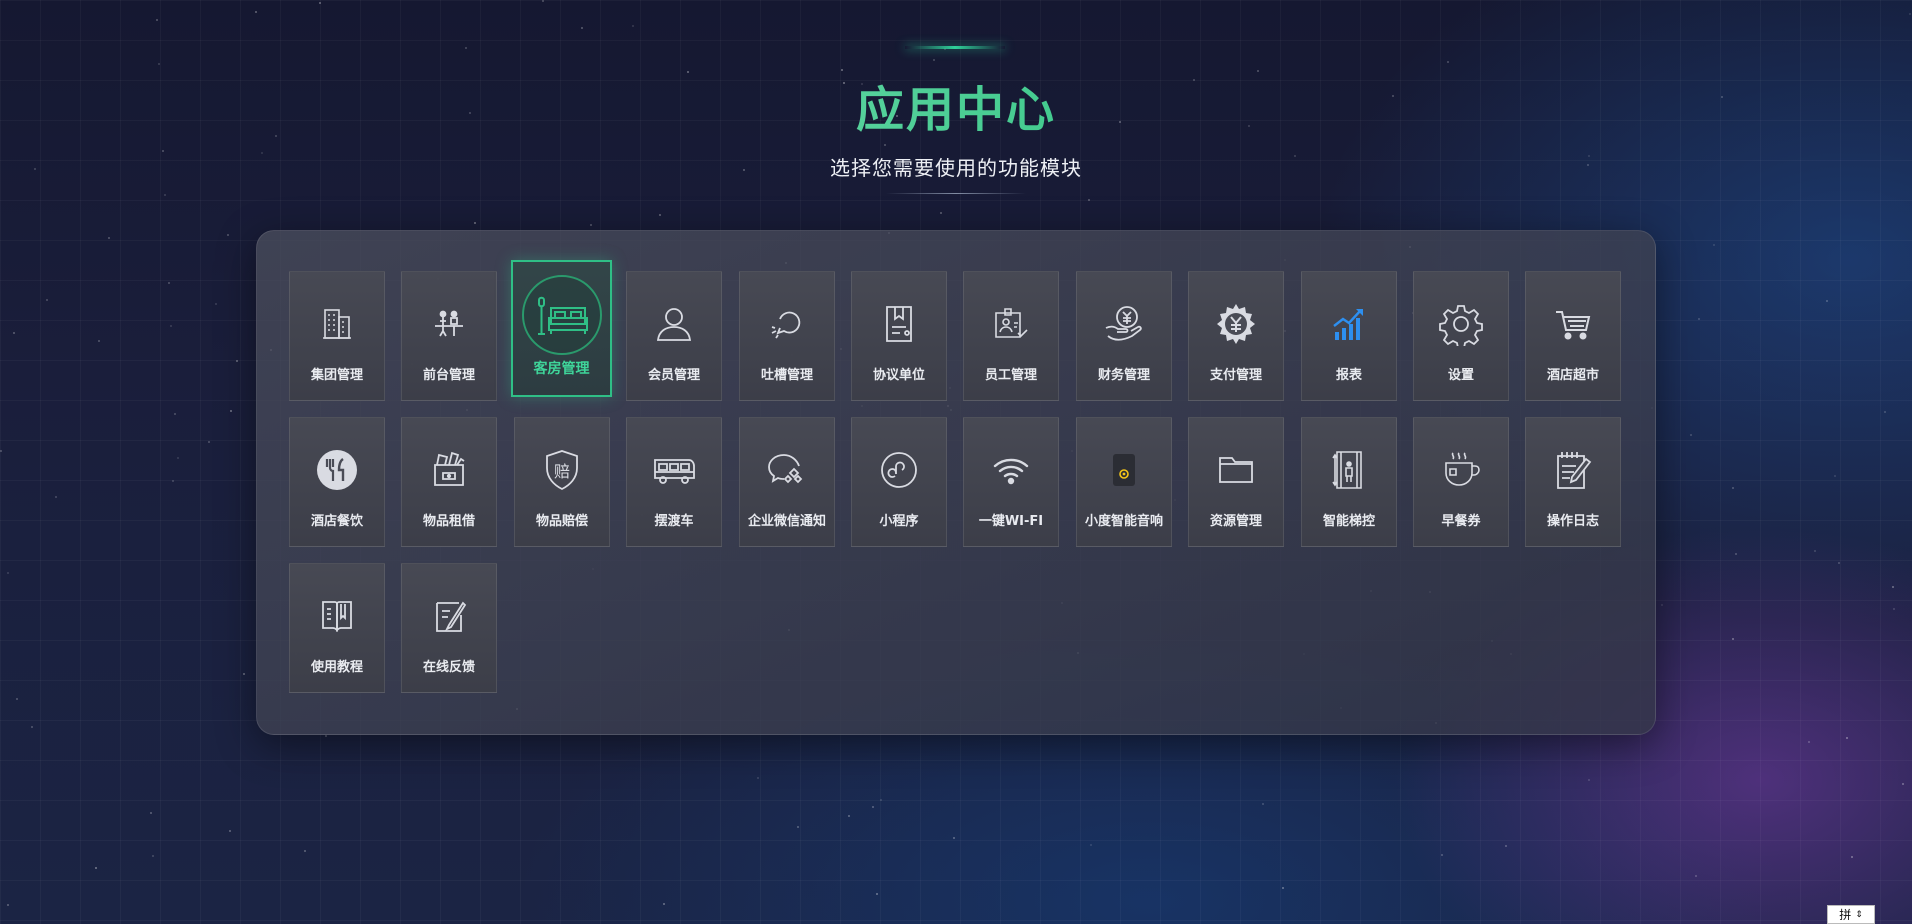 This screenshot has height=924, width=1912. What do you see at coordinates (1572, 521) in the screenshot?
I see `module-label: 操作日志` at bounding box center [1572, 521].